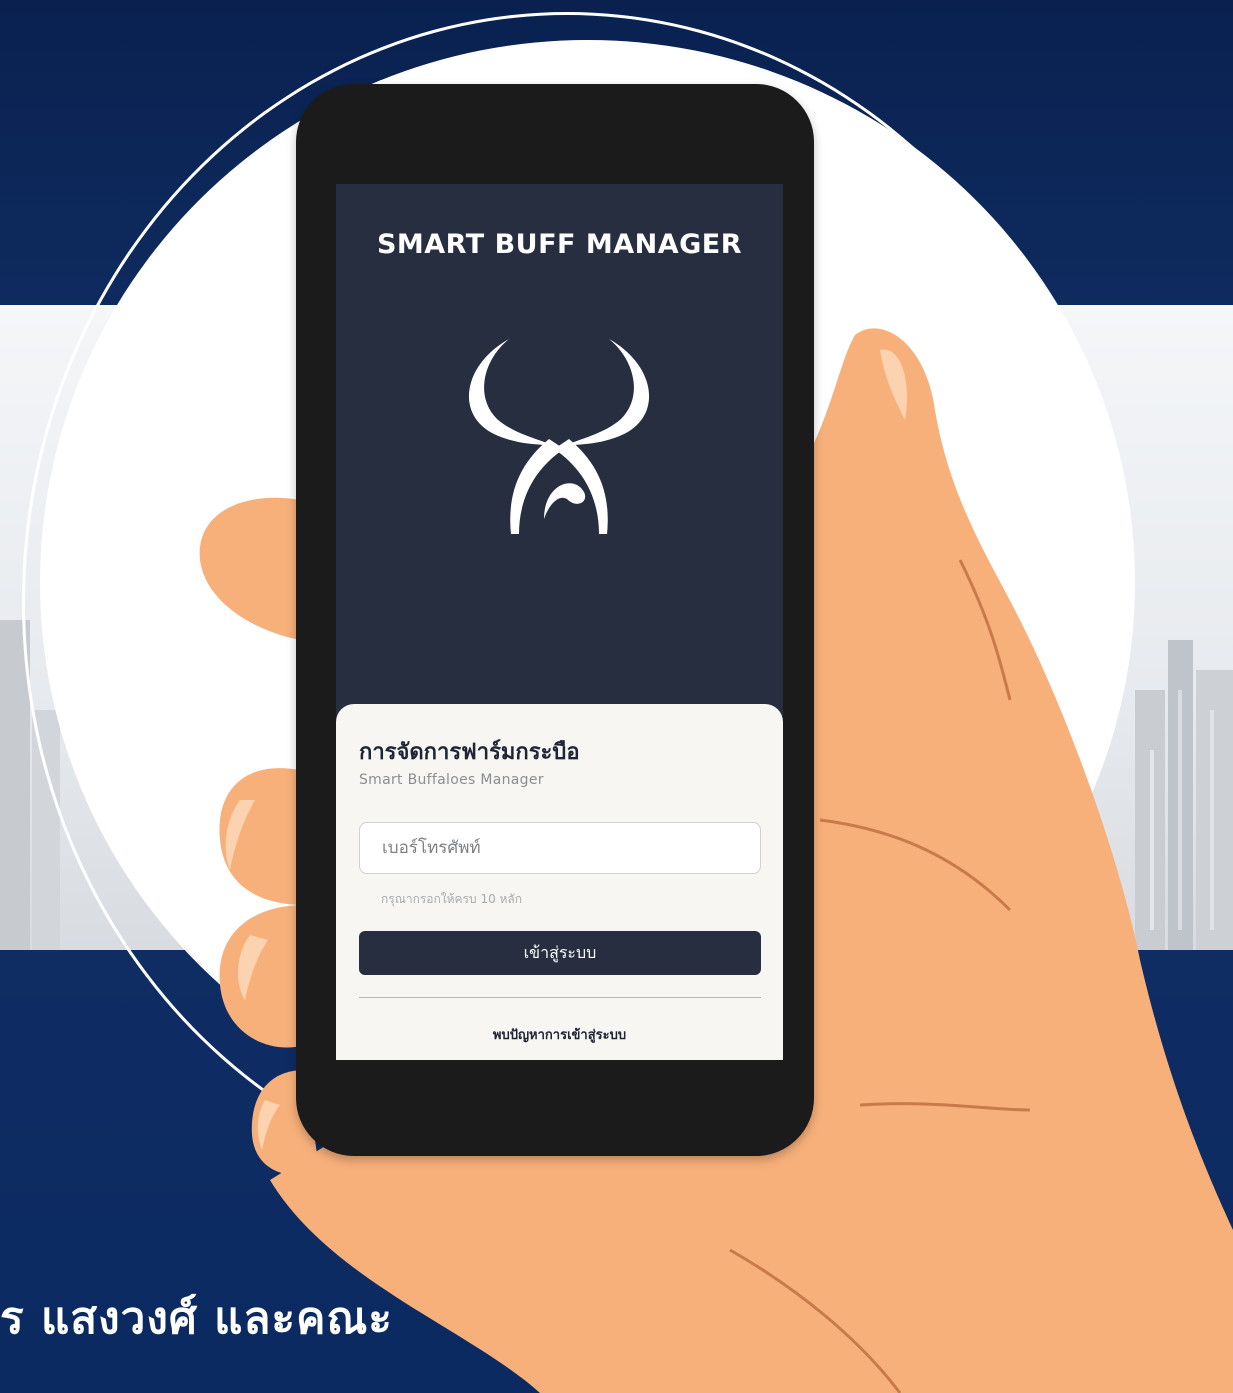 Image resolution: width=1233 pixels, height=1393 pixels. Describe the element at coordinates (560, 848) in the screenshot. I see `phone-number-input: เบอร์โทรศัพท์` at that location.